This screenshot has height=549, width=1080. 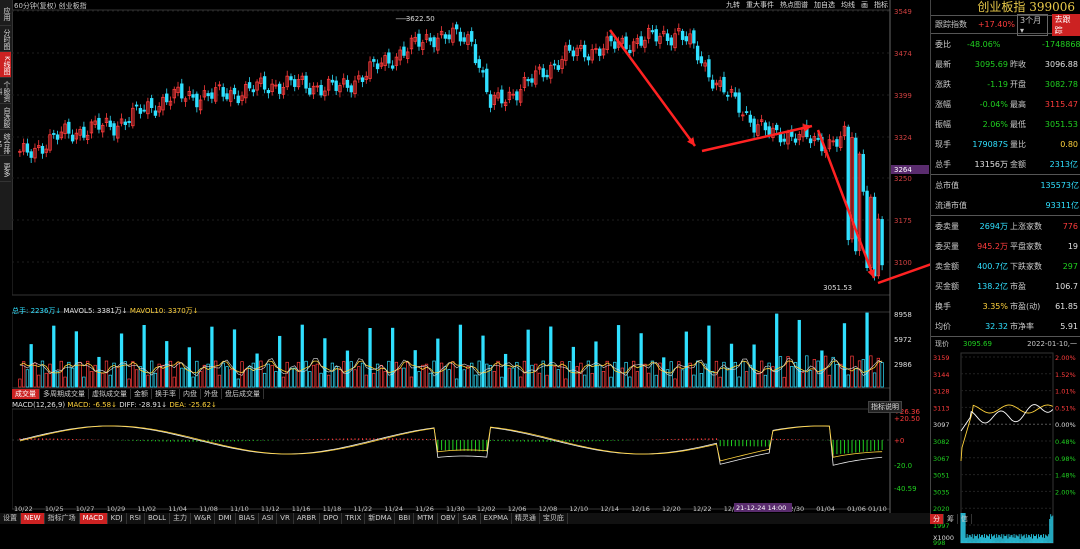 What do you see at coordinates (671, 509) in the screenshot?
I see `date-tick: 12/20` at bounding box center [671, 509].